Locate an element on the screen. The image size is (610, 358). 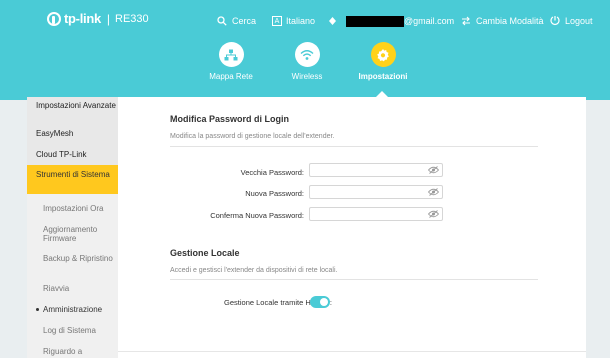
nav-settings-label: Impostazioni is located at coordinates (383, 76).